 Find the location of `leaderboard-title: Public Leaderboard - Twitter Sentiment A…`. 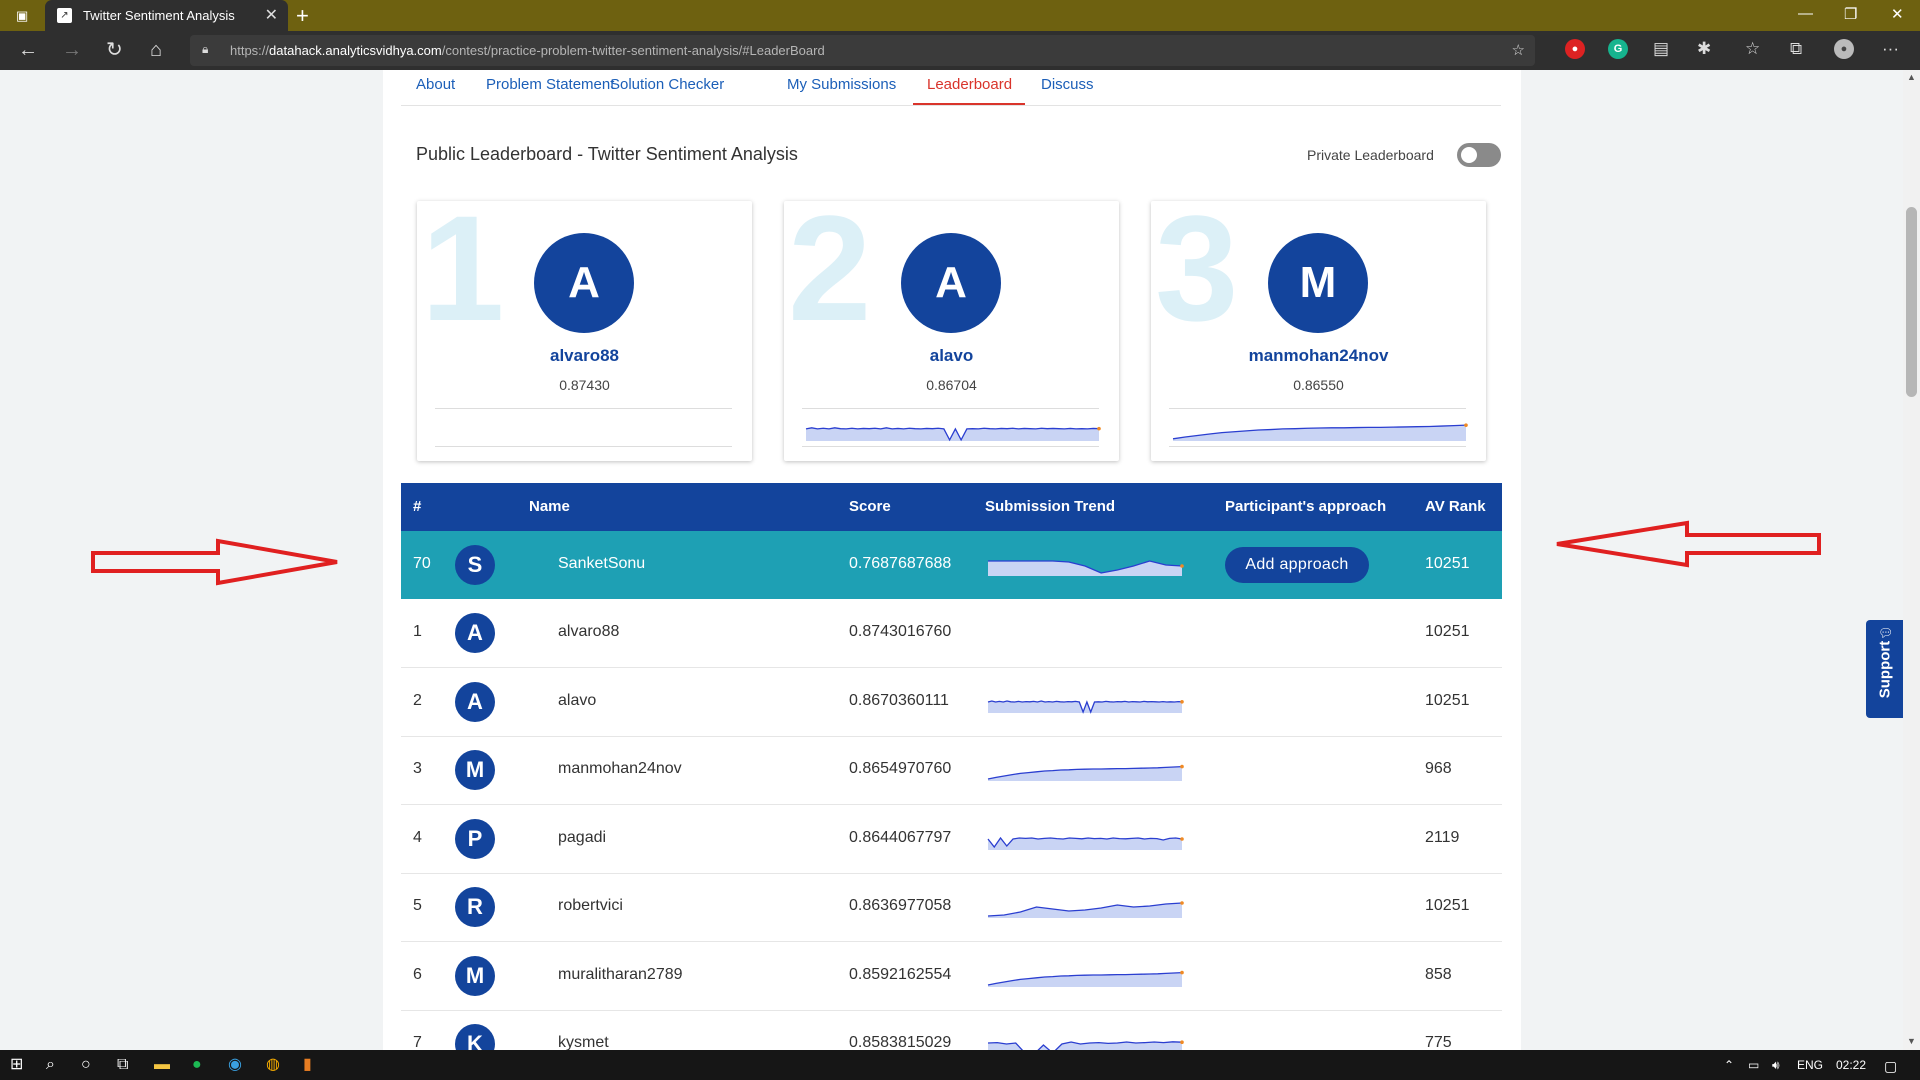

leaderboard-title: Public Leaderboard - Twitter Sentiment A… is located at coordinates (607, 154).